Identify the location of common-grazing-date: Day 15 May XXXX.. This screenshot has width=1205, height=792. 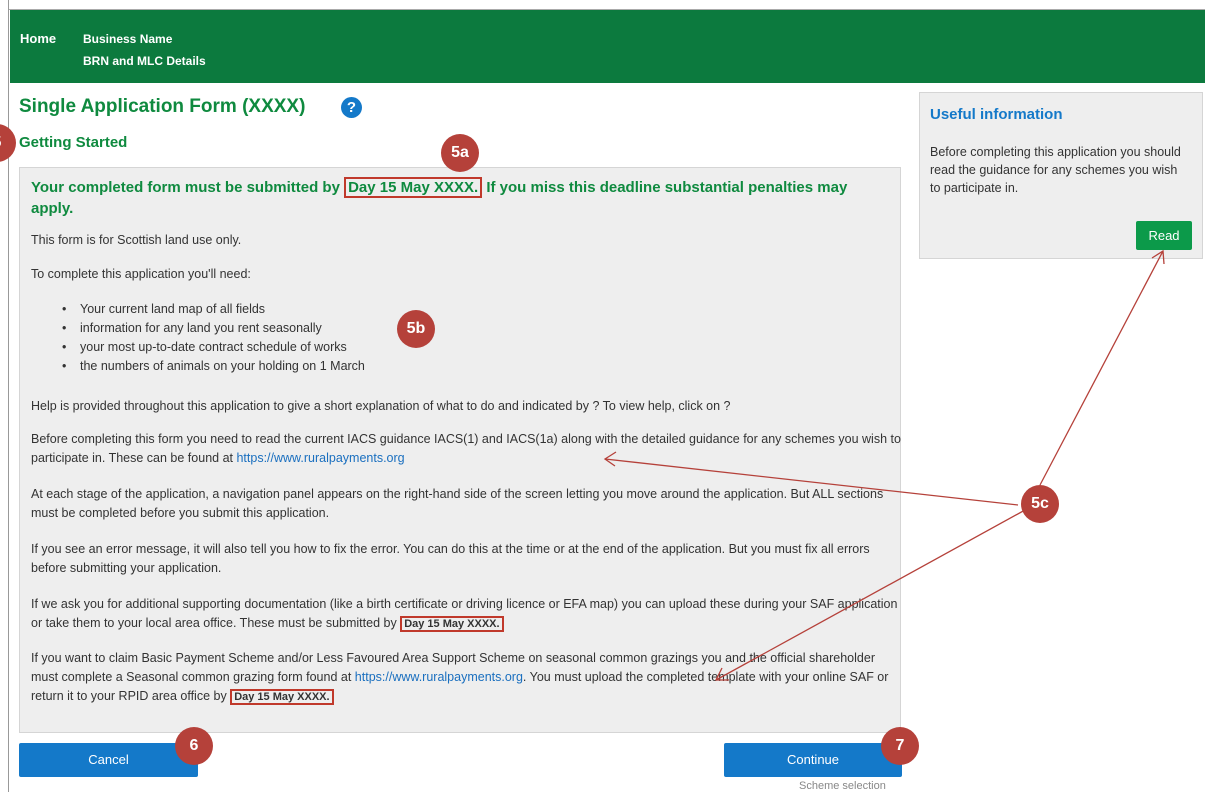
(282, 697).